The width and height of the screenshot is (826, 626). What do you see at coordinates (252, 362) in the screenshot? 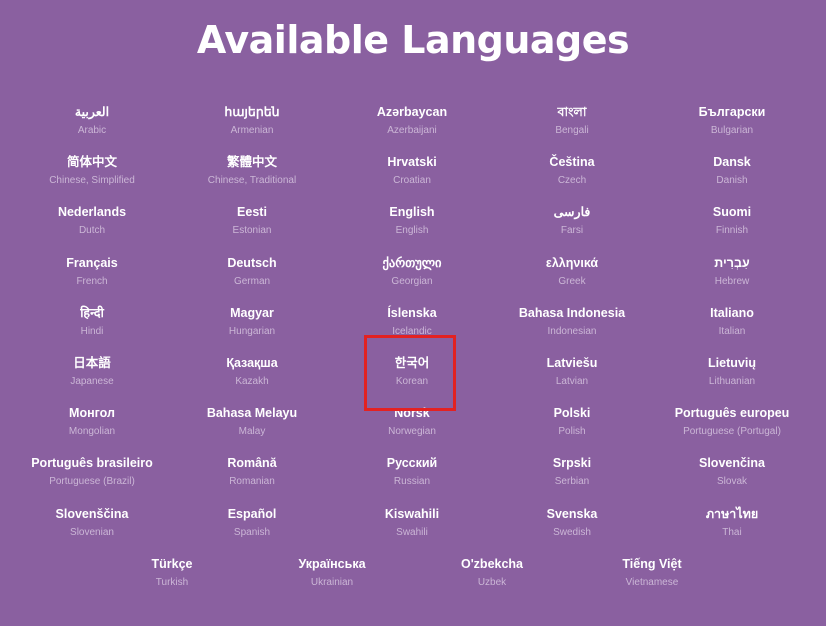
I see `language-native-name: Қазақша` at bounding box center [252, 362].